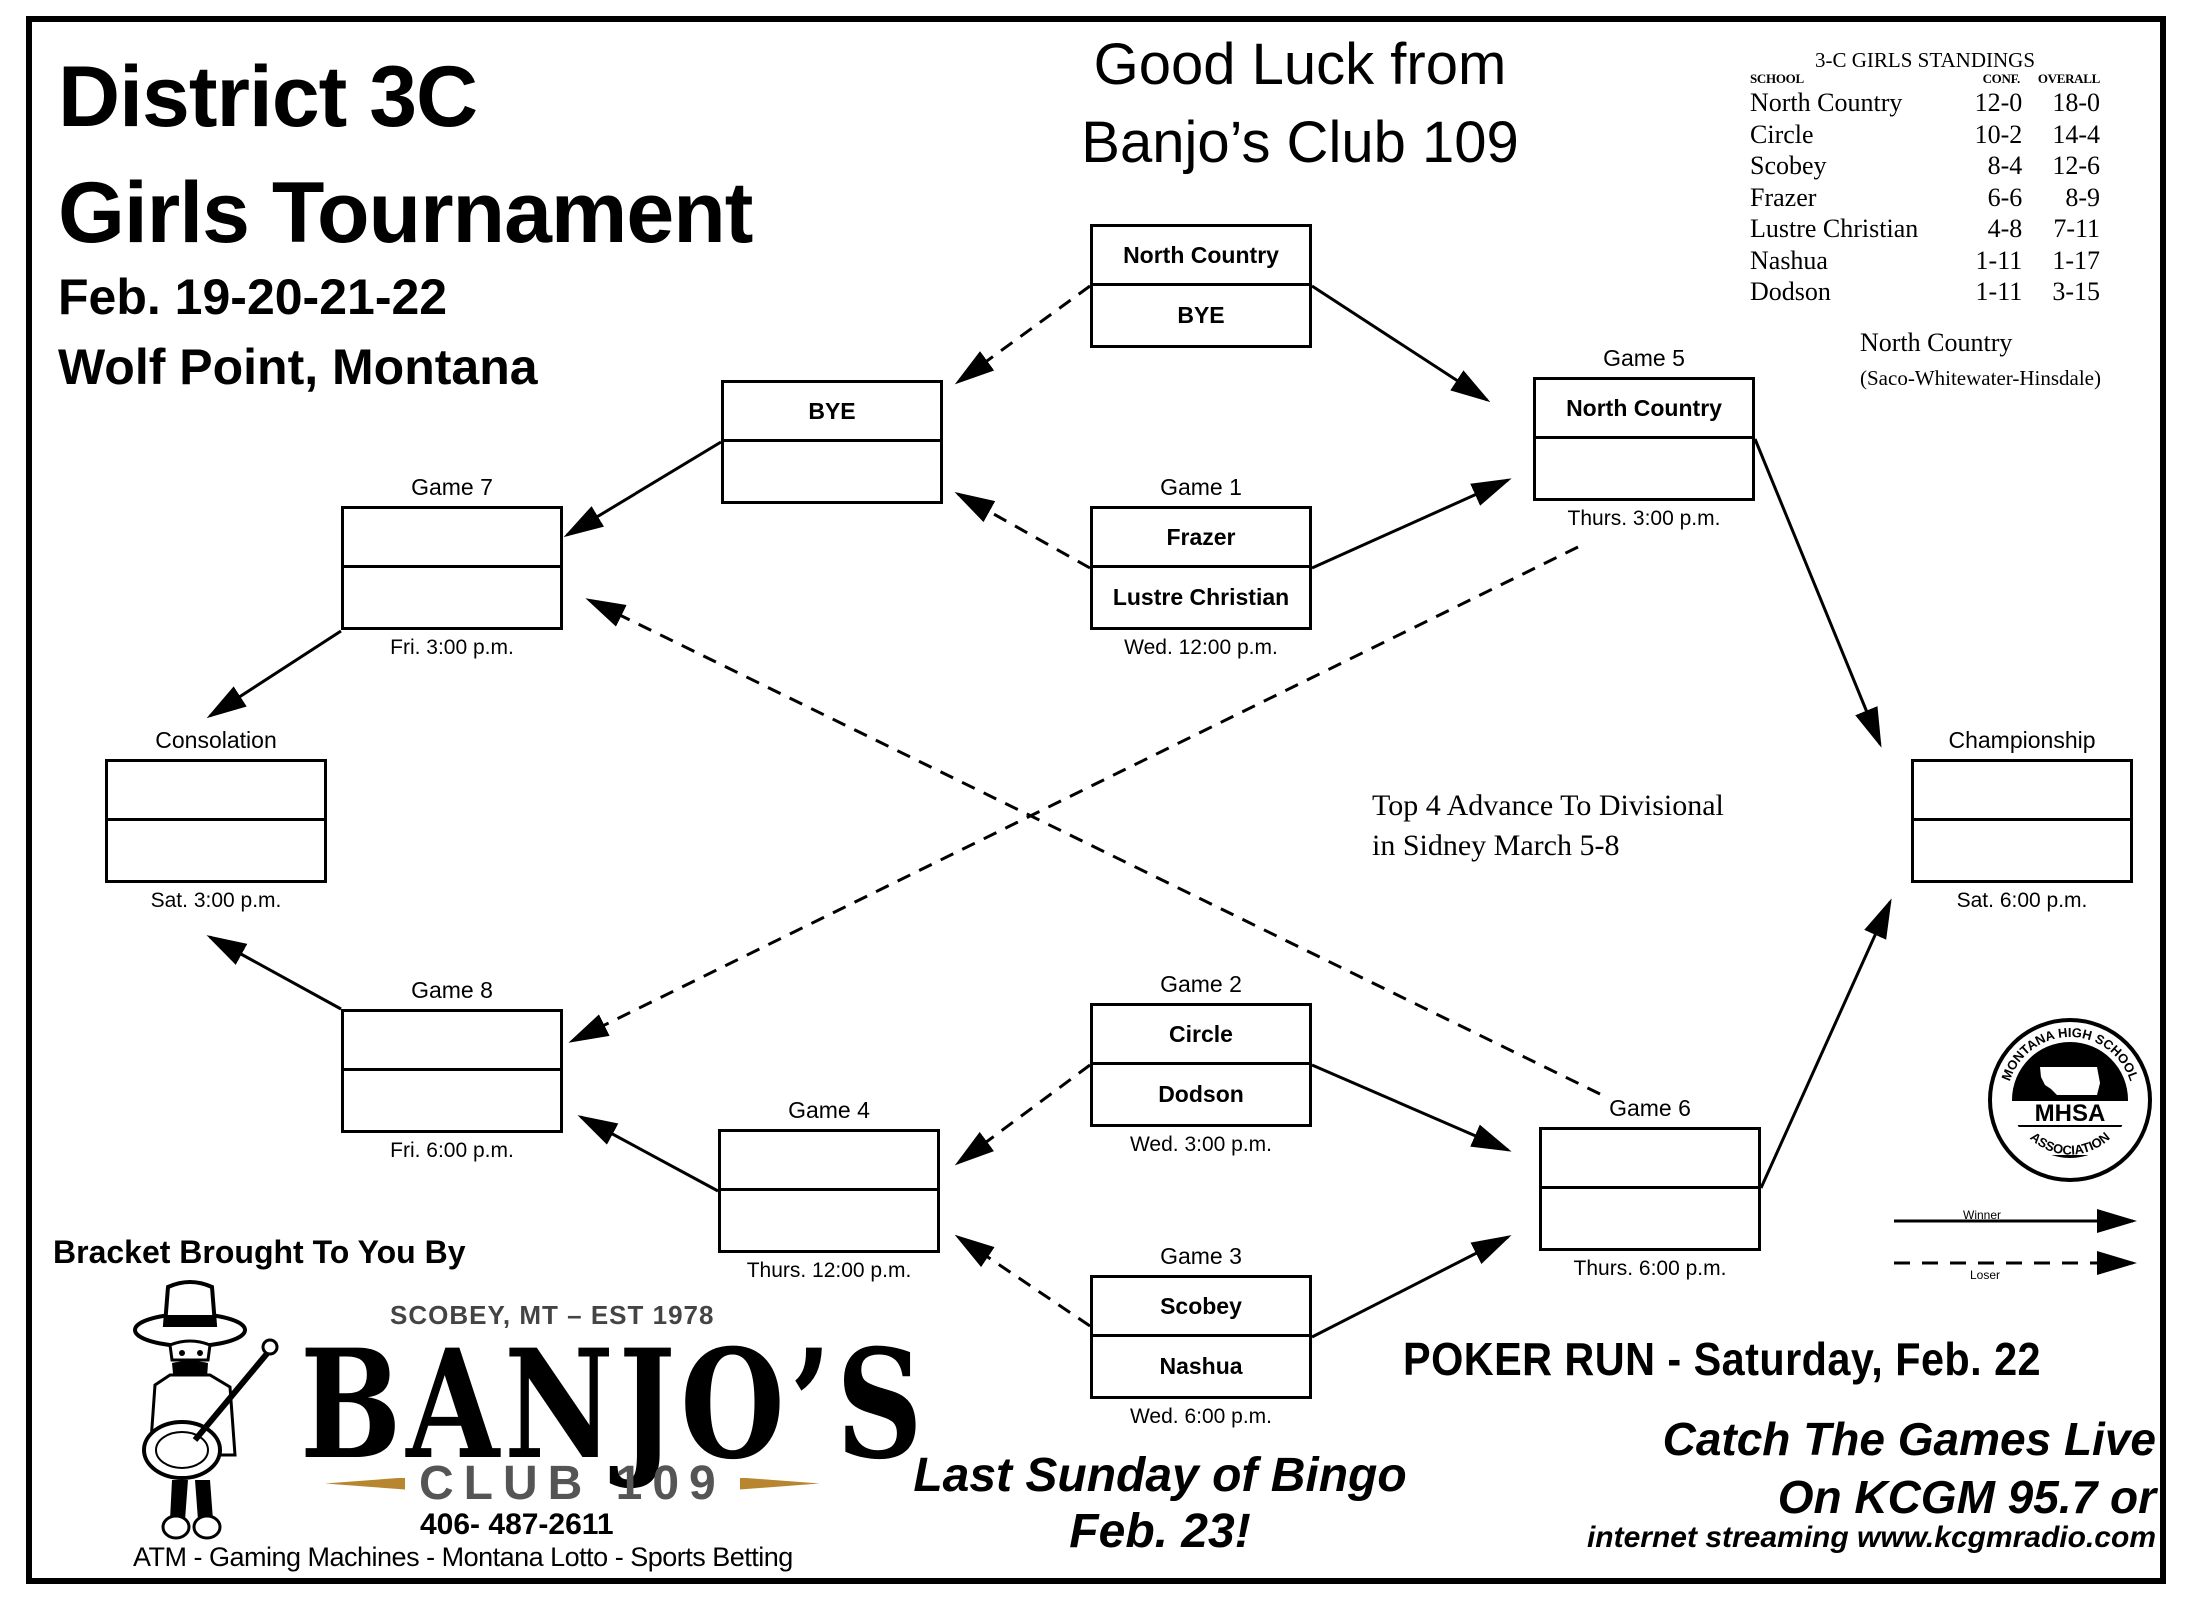  I want to click on game8-box, so click(452, 1071).